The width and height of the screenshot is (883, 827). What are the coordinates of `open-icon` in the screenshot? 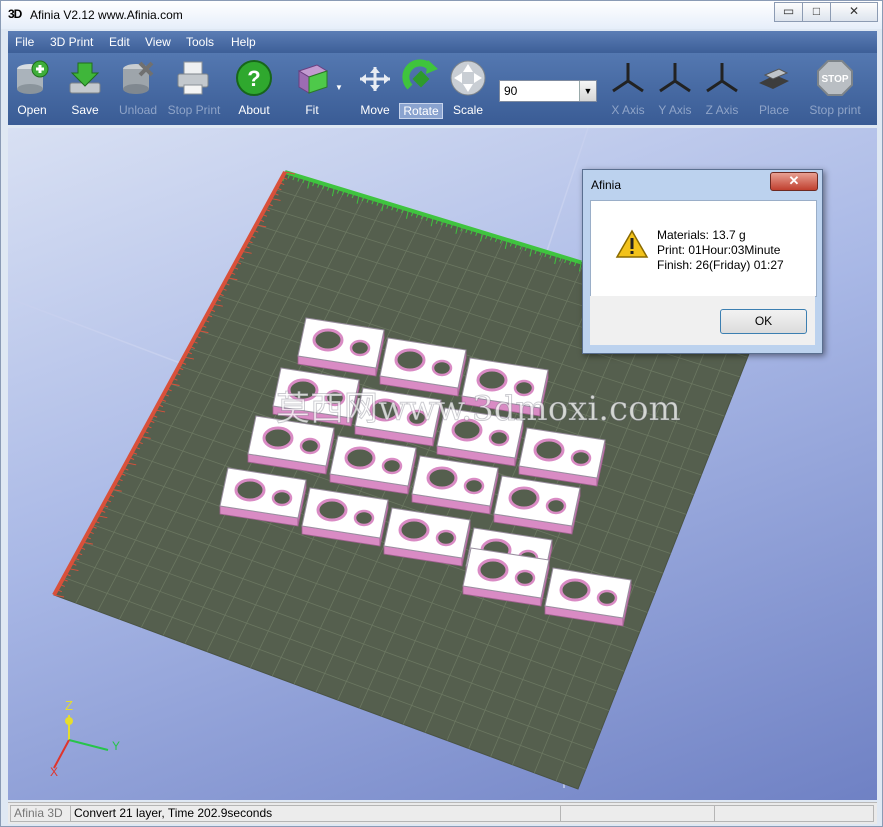 It's located at (32, 78).